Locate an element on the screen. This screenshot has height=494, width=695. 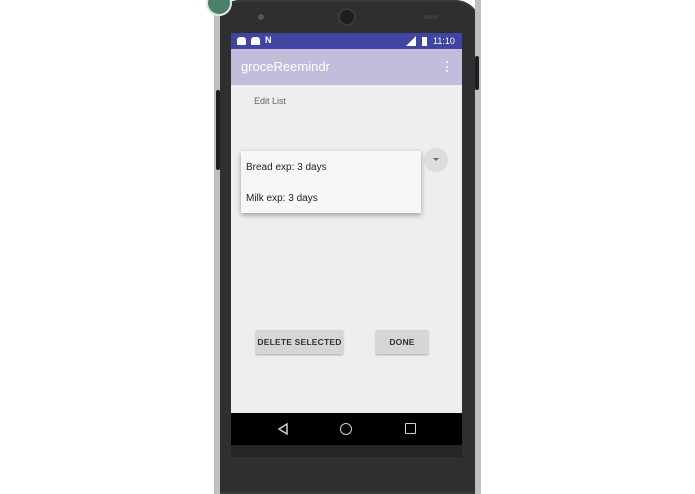
dropdown-item-milk: Milk exp: 3 days is located at coordinates (282, 198).